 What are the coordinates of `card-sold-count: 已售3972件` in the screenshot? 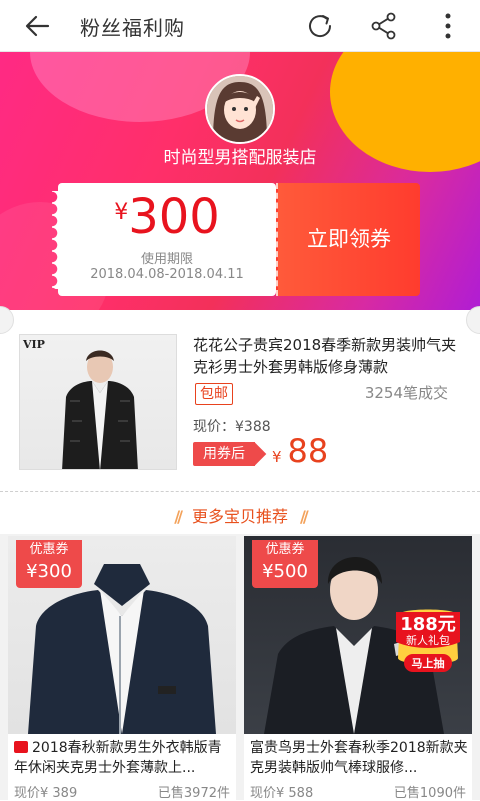 It's located at (193, 793).